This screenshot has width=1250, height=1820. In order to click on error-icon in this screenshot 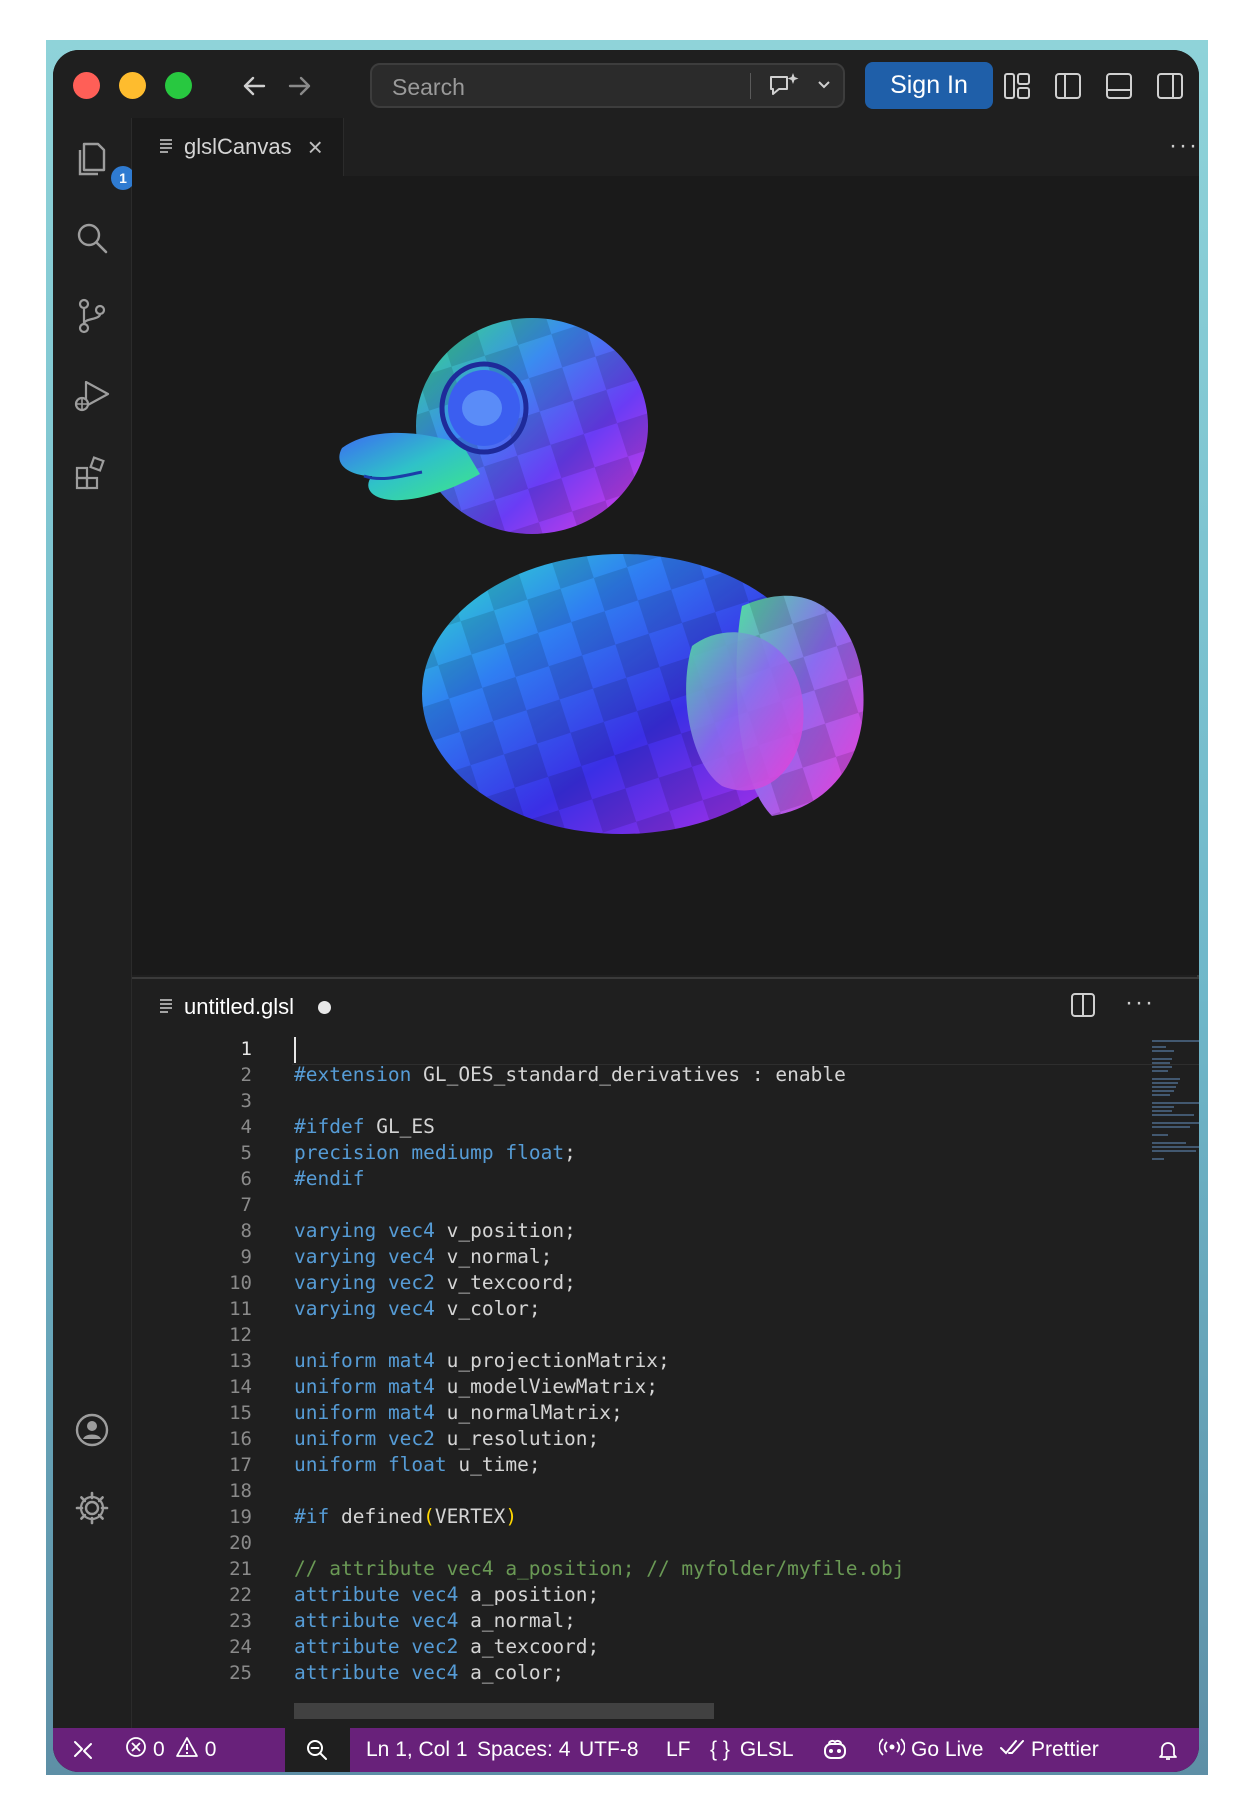, I will do `click(136, 1750)`.